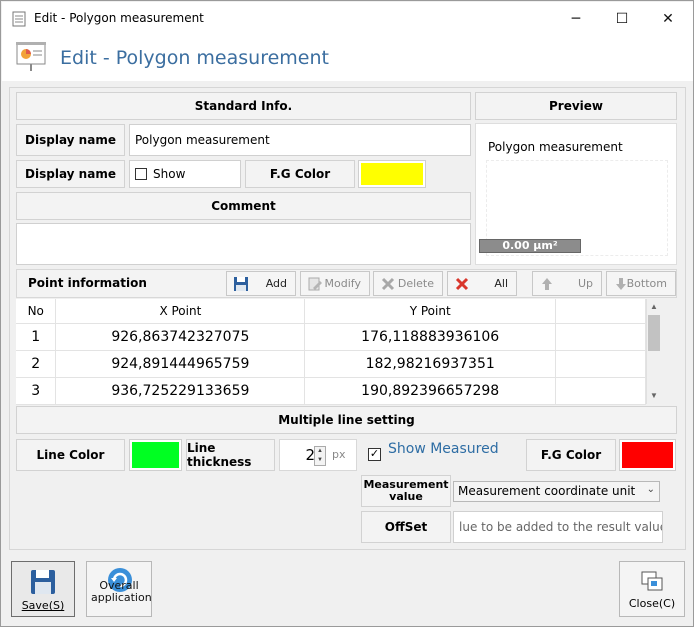 This screenshot has height=627, width=694. I want to click on line-color-label: Line Color, so click(70, 455).